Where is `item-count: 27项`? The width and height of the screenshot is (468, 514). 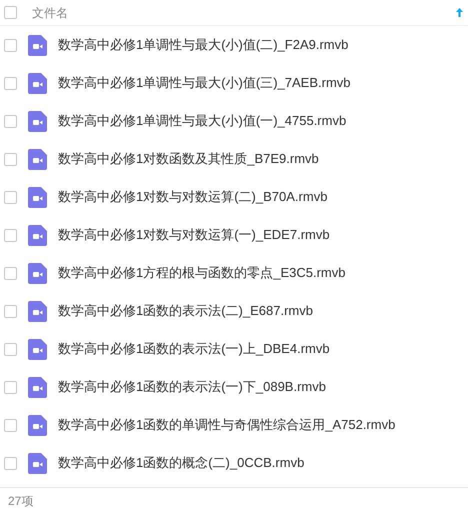
item-count: 27项 is located at coordinates (21, 501).